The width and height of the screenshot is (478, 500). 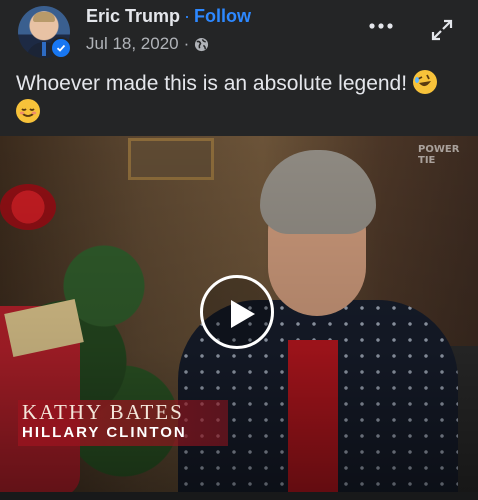 I want to click on post-date: Jul 18, 2020, so click(x=132, y=44).